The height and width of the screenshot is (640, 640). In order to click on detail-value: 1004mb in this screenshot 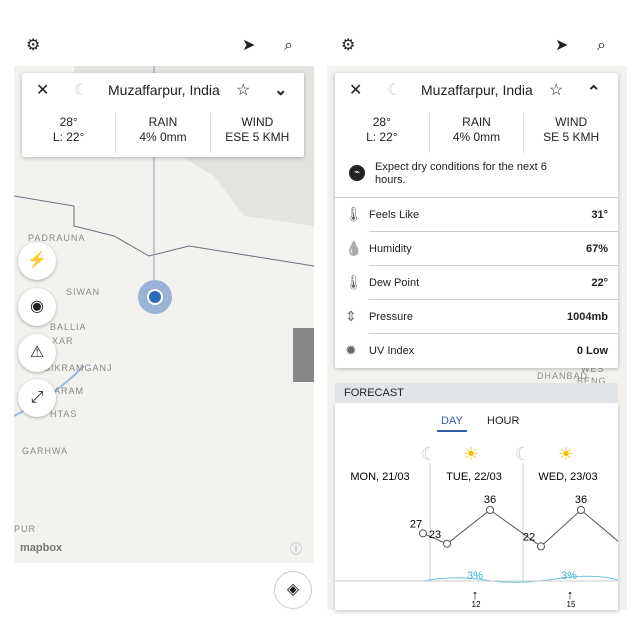, I will do `click(587, 317)`.